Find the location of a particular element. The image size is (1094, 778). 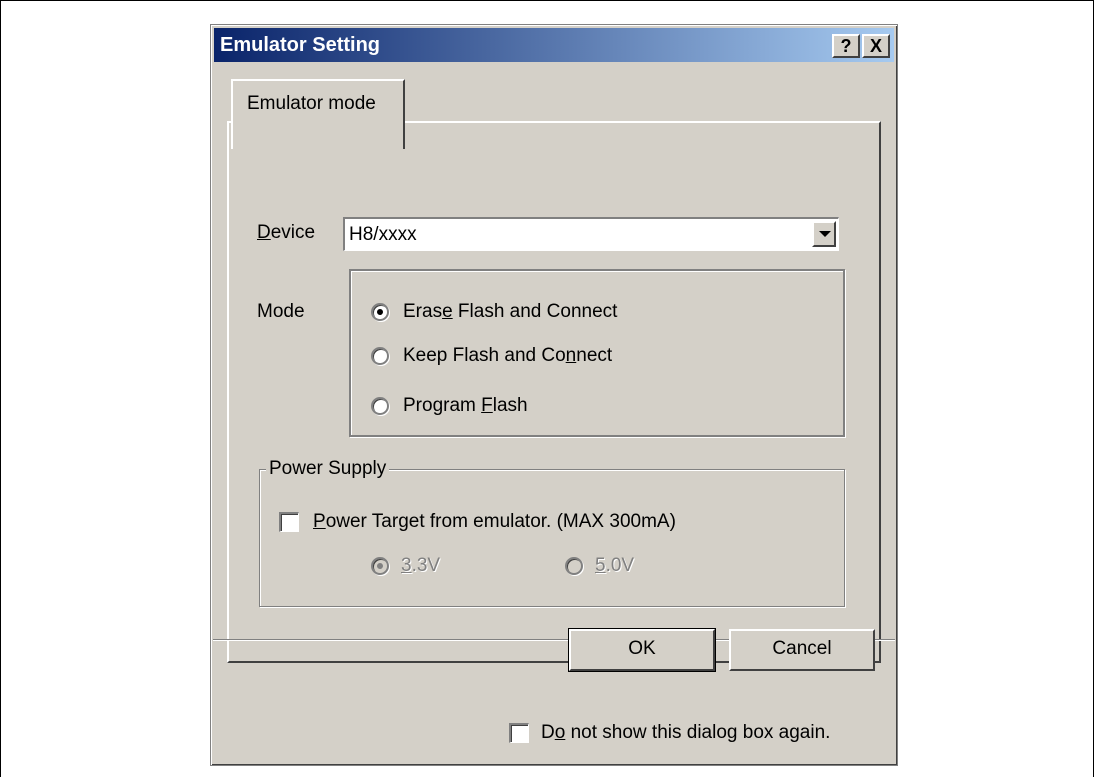

radio-erase-flash-label: Erase Flash and Connect is located at coordinates (510, 312).